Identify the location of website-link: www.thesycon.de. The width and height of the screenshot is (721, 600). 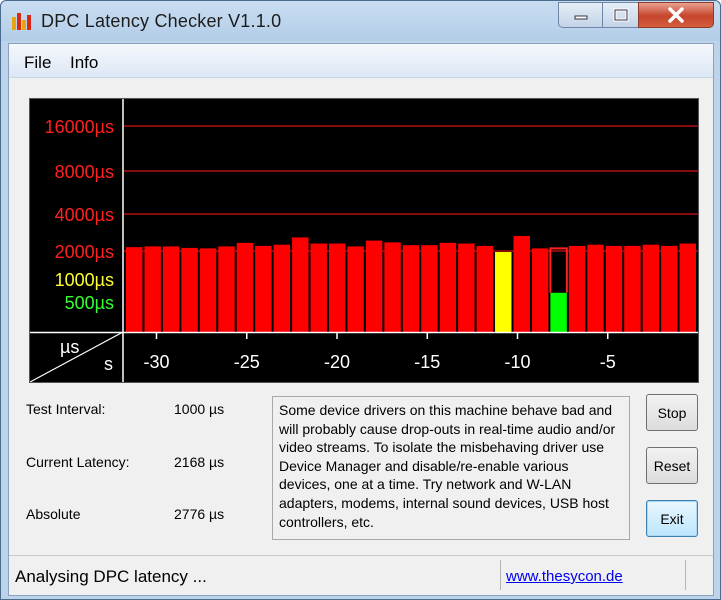
(564, 576).